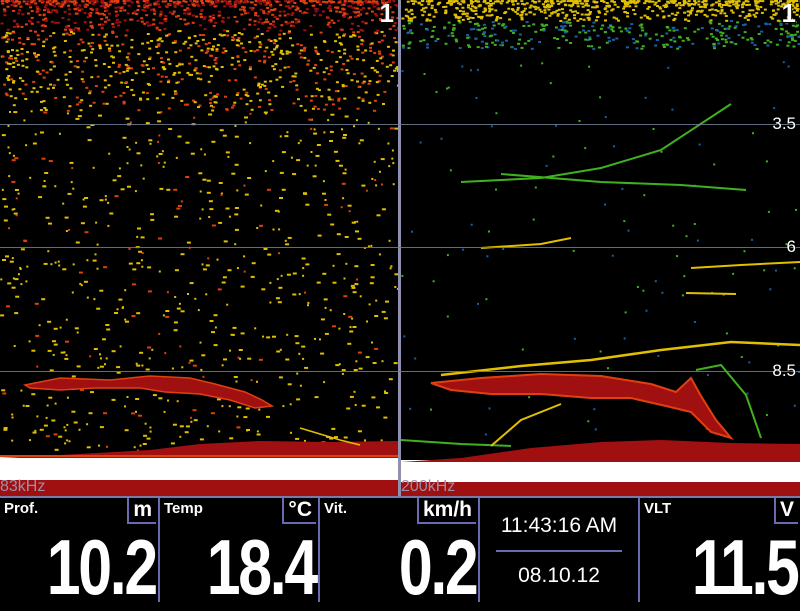 The height and width of the screenshot is (611, 800). What do you see at coordinates (559, 550) in the screenshot?
I see `clock-readout: 11:43:16 AM 08.10.12` at bounding box center [559, 550].